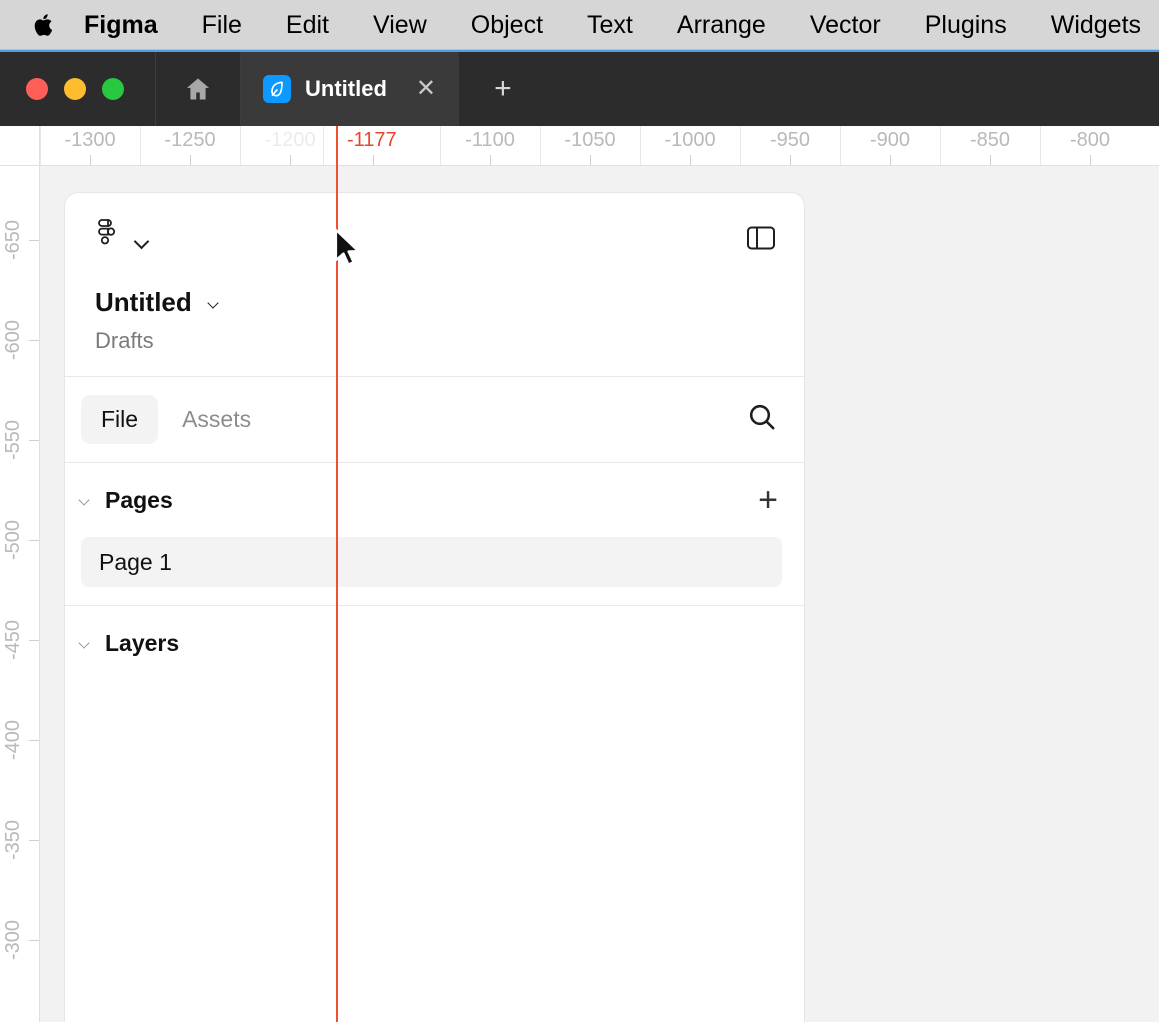  What do you see at coordinates (430, 500) in the screenshot?
I see `pages-section-header: Pages +` at bounding box center [430, 500].